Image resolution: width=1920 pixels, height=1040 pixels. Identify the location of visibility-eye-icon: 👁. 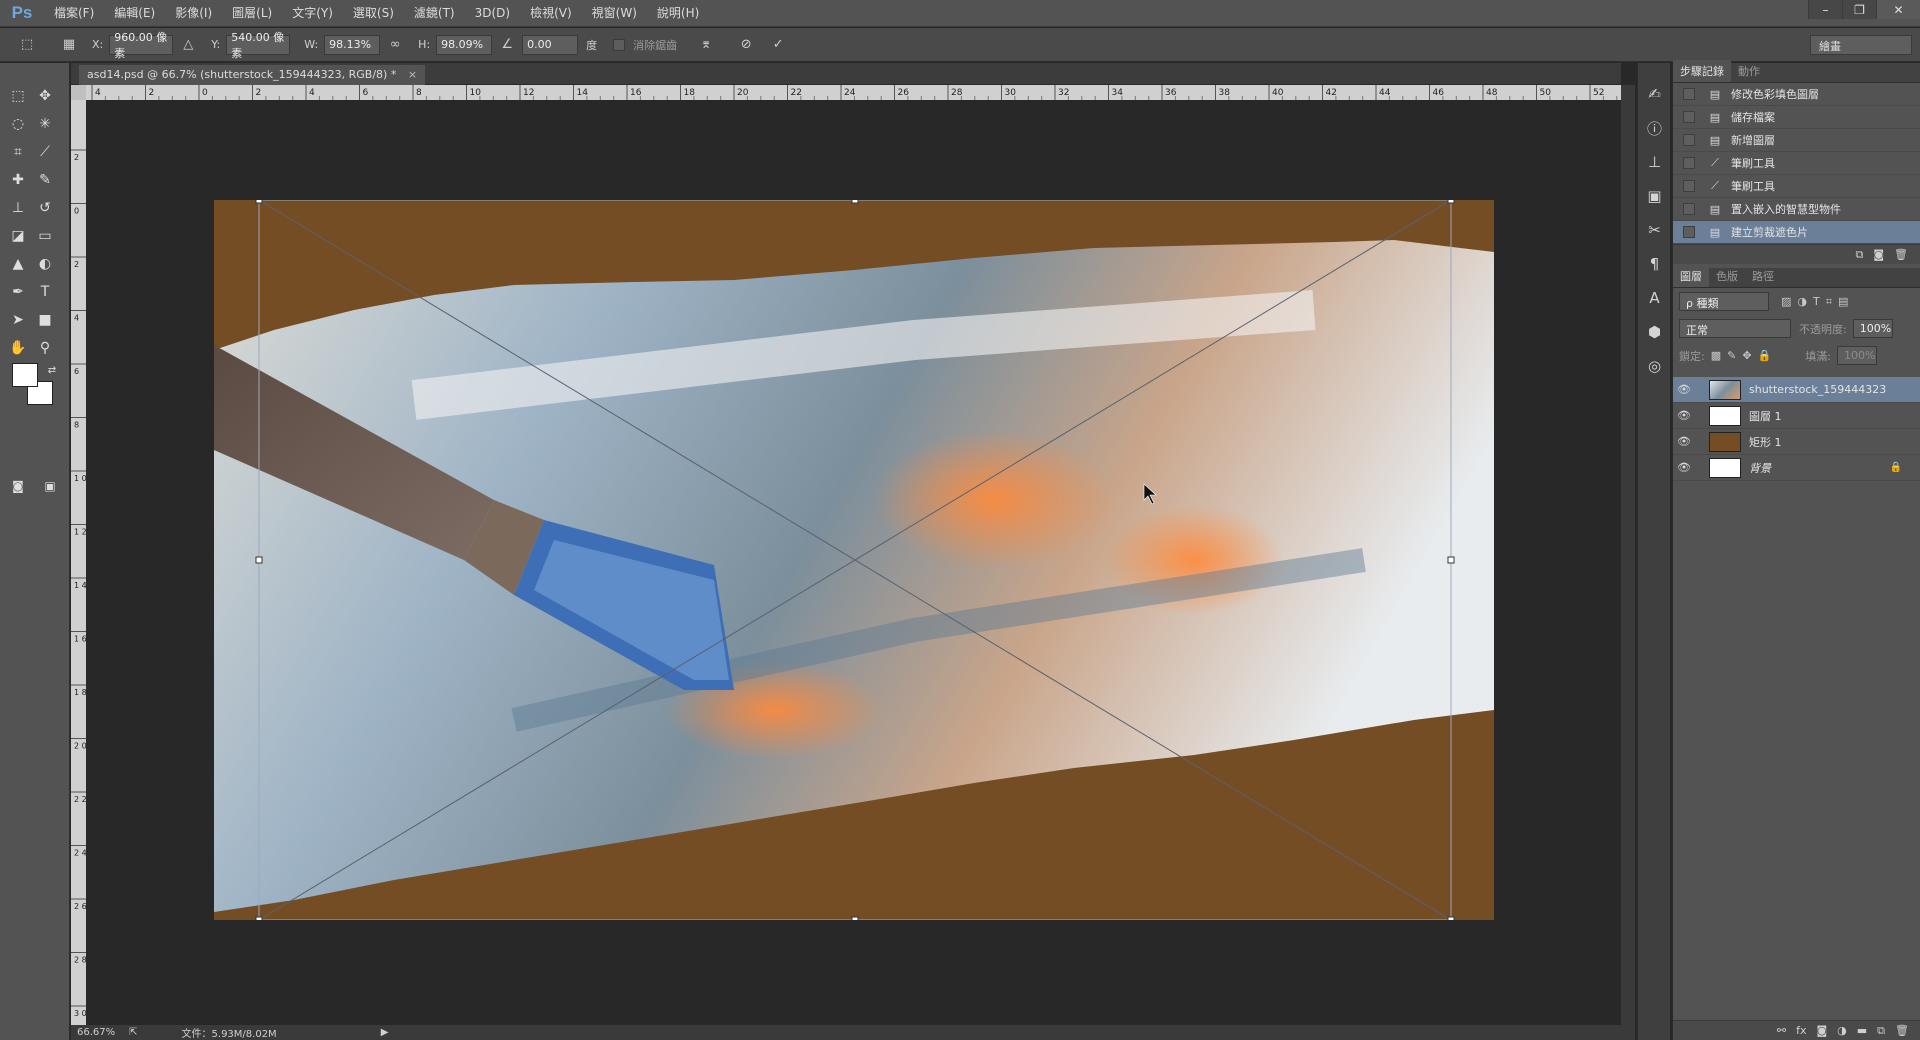
(1684, 467).